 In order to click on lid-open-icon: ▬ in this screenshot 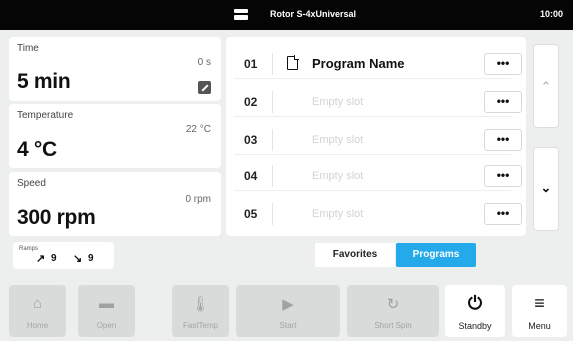, I will do `click(106, 303)`.